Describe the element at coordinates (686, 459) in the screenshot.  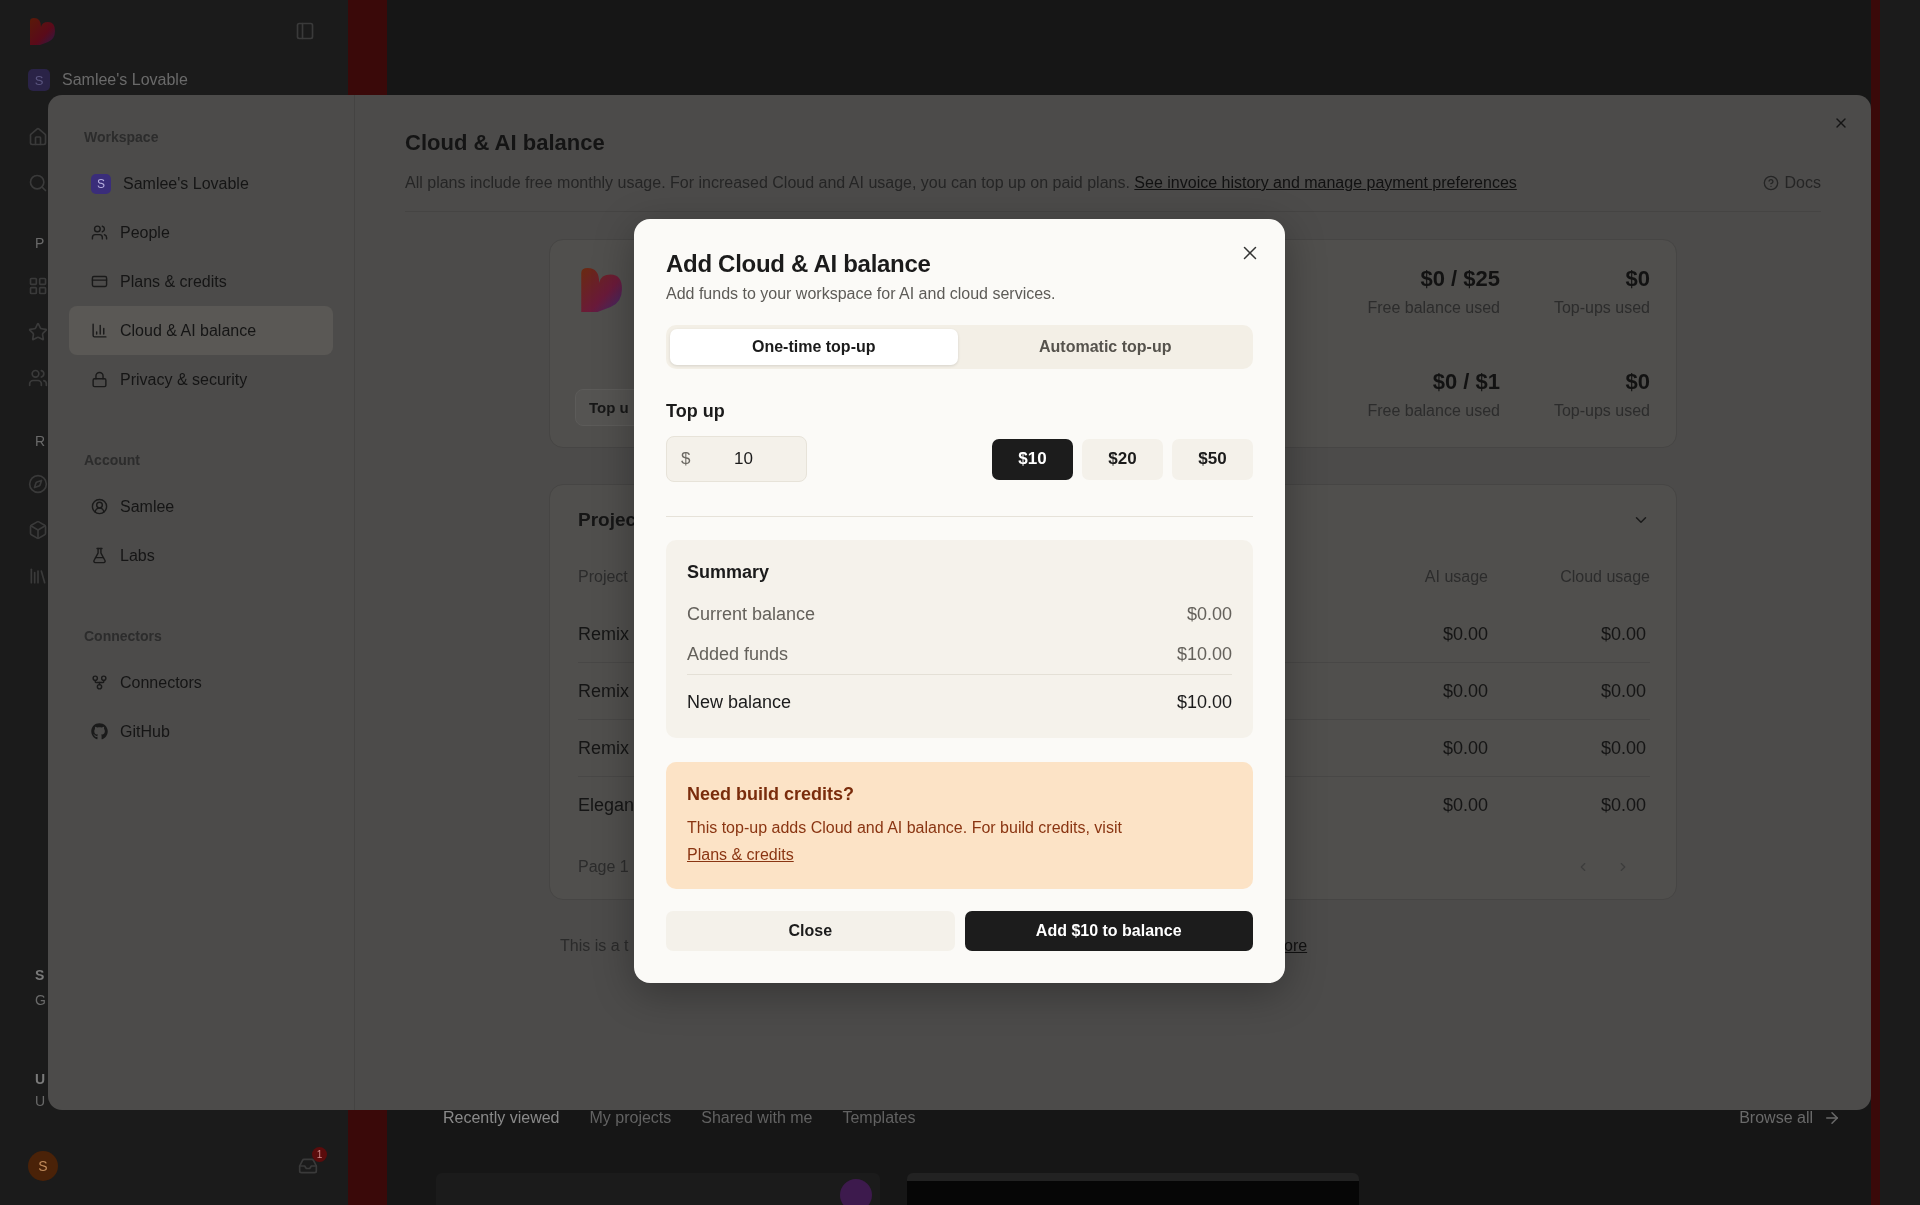
I see `currency-symbol: $` at that location.